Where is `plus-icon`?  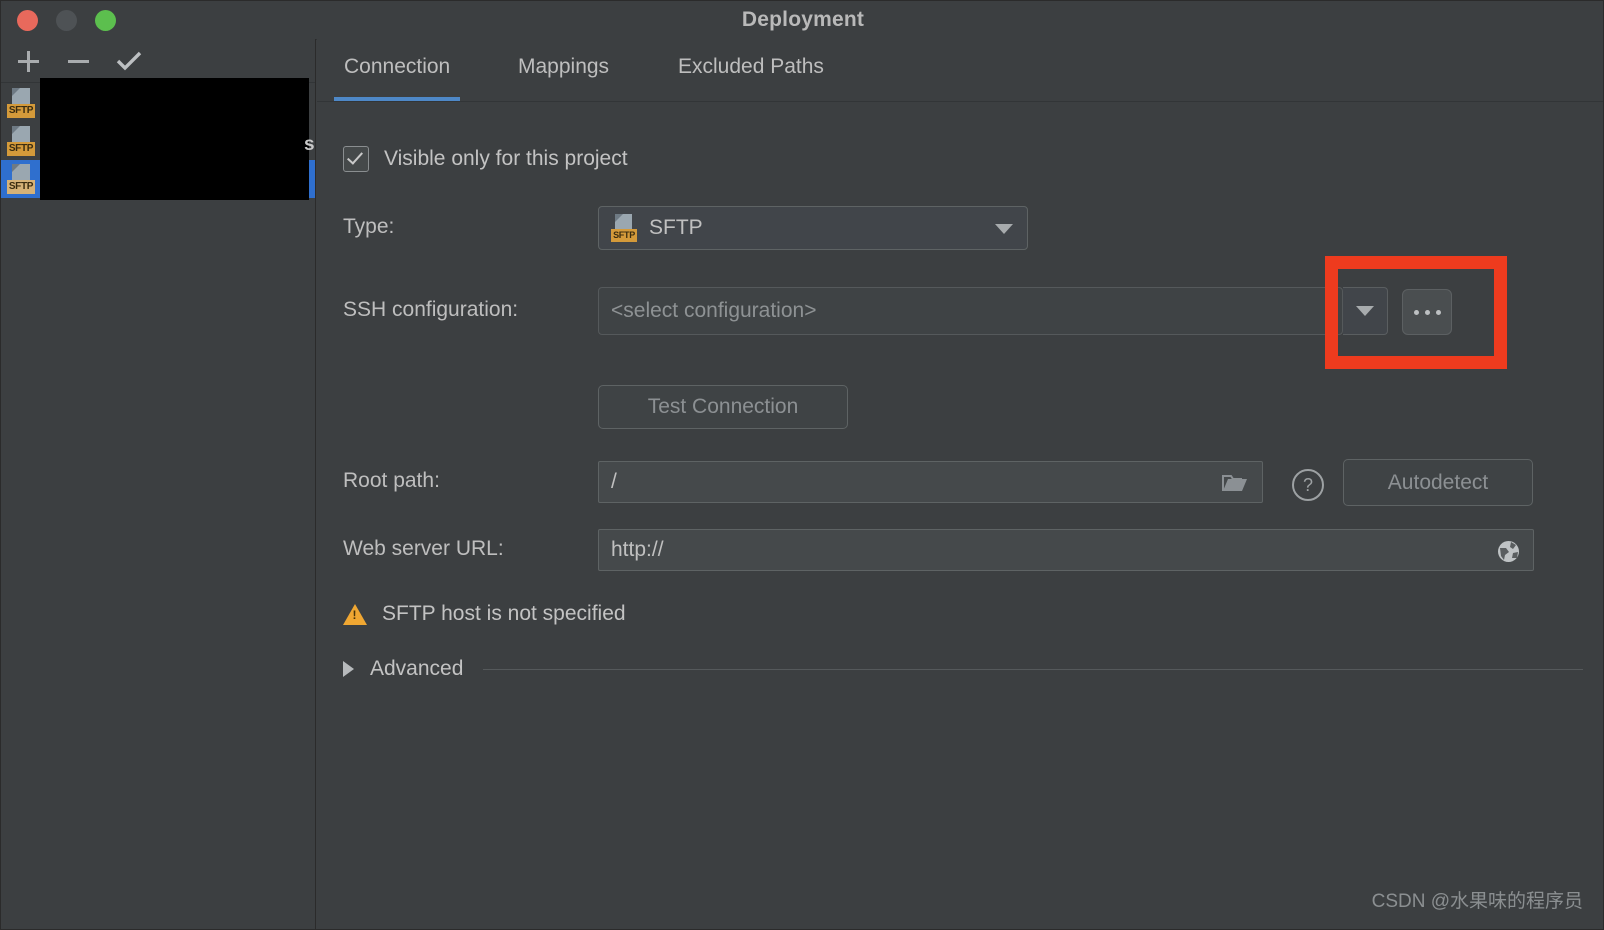 plus-icon is located at coordinates (28, 61).